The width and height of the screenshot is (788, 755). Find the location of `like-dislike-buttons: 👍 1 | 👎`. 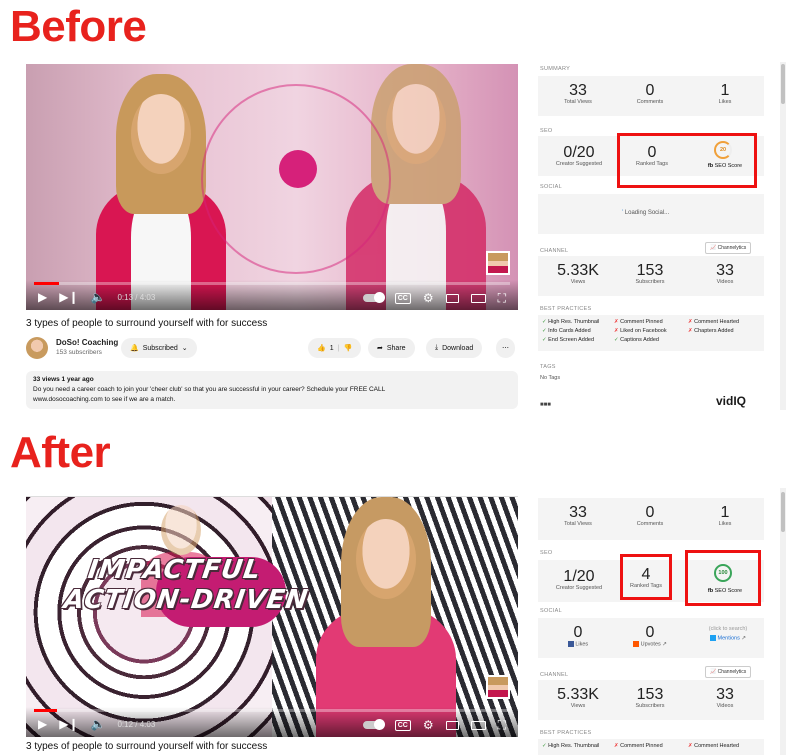

like-dislike-buttons: 👍 1 | 👎 is located at coordinates (335, 348).